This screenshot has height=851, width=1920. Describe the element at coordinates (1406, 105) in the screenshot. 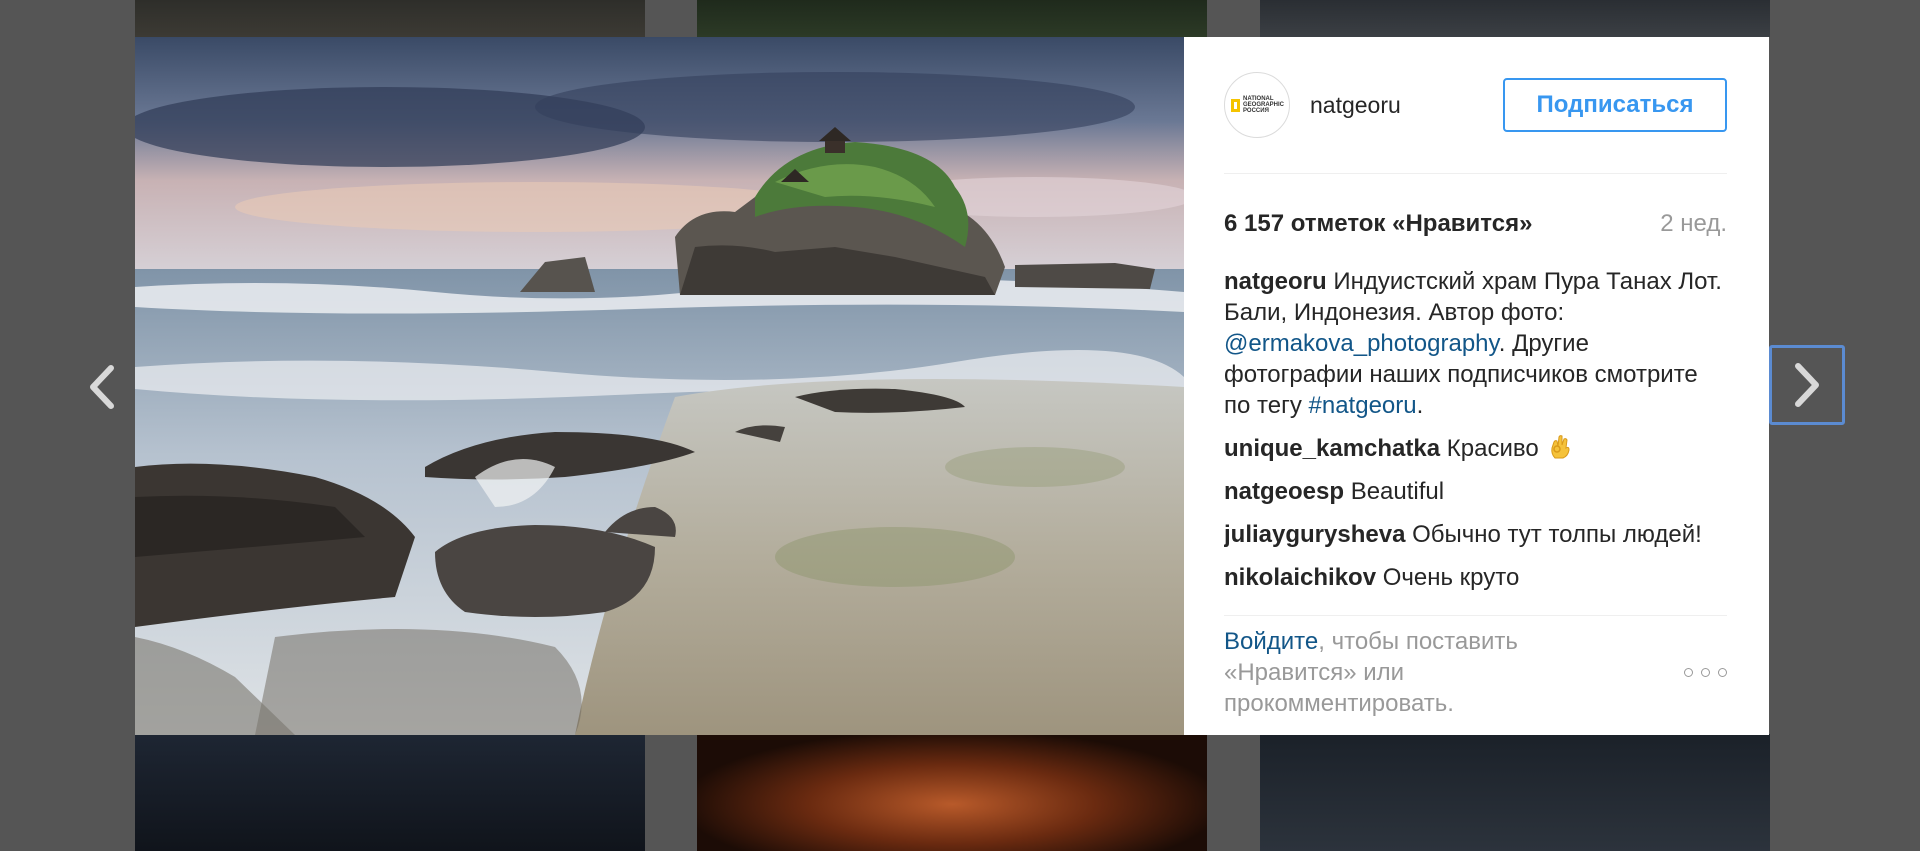

I see `username-link: natgeoru` at that location.